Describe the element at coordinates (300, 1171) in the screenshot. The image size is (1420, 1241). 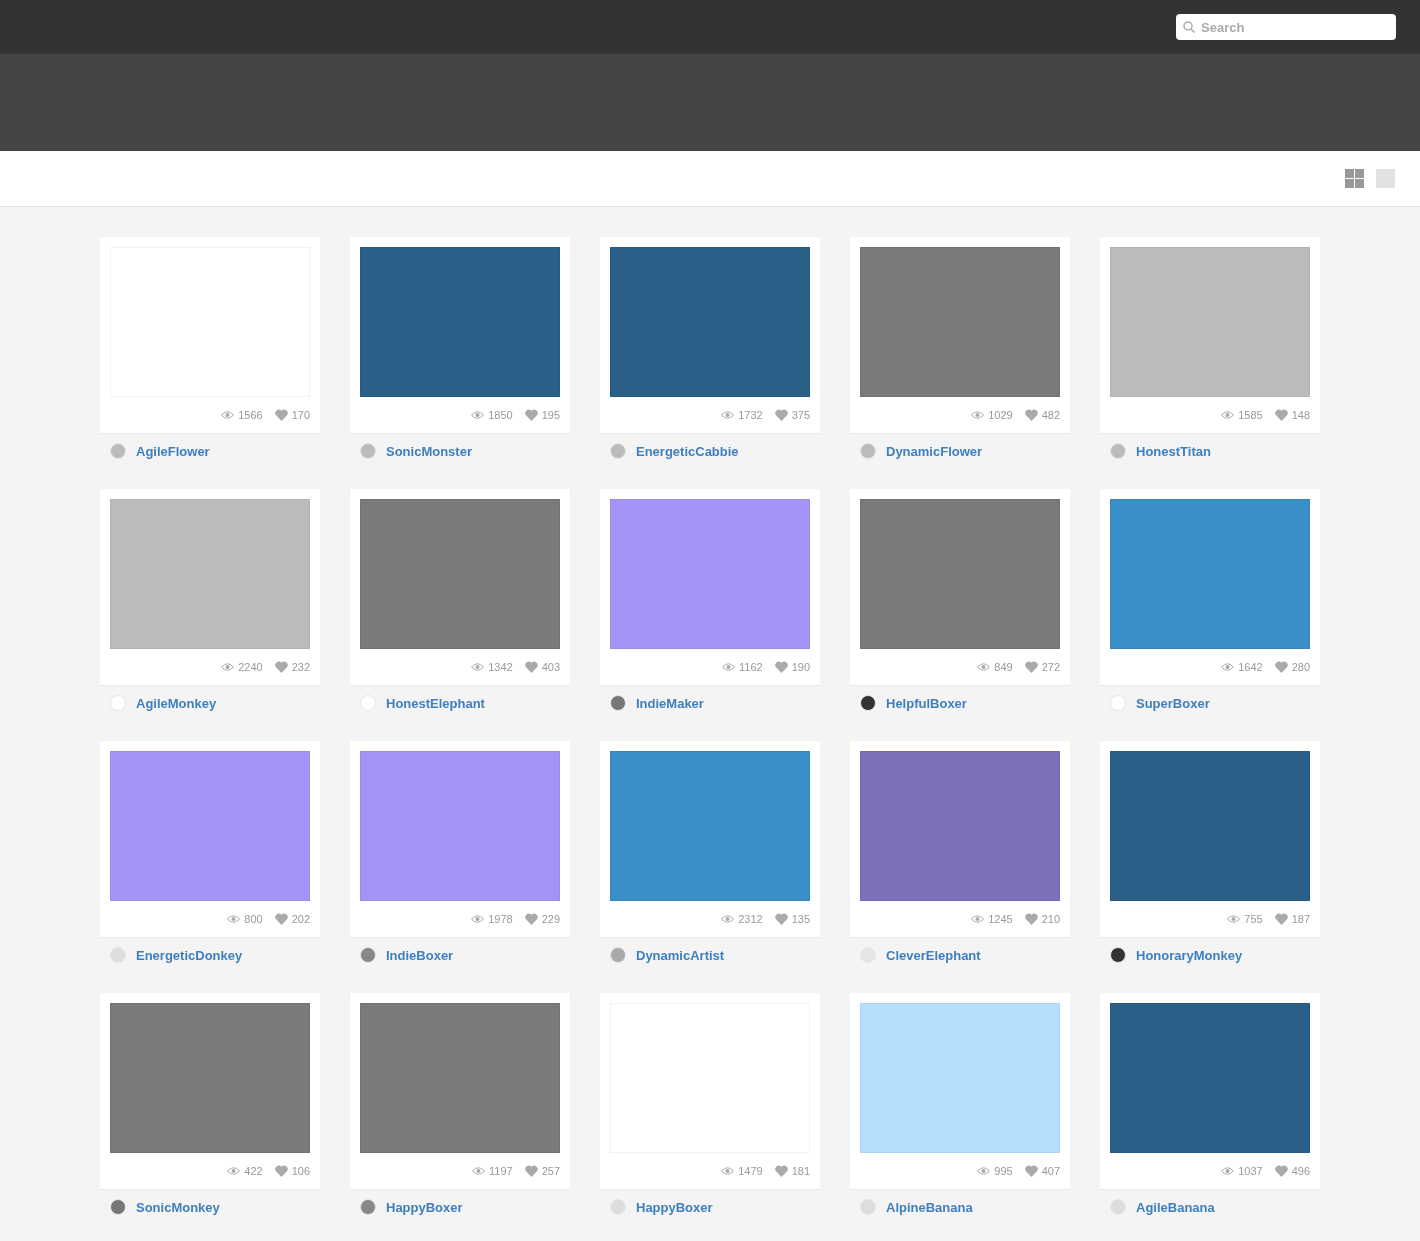
I see `like-count: 106` at that location.